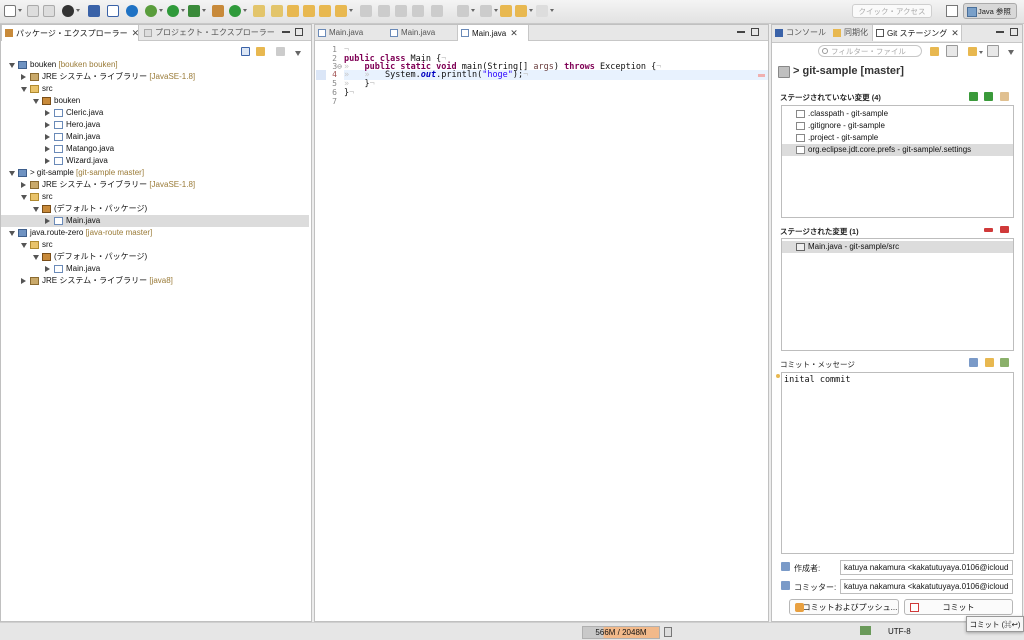 Image resolution: width=1024 pixels, height=640 pixels. I want to click on stage-icon, so click(973, 96).